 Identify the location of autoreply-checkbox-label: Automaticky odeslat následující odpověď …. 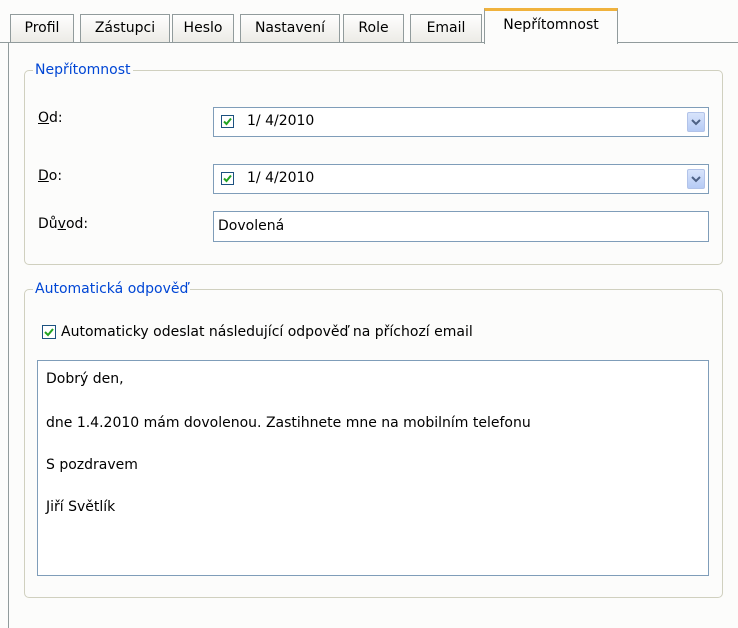
(267, 332).